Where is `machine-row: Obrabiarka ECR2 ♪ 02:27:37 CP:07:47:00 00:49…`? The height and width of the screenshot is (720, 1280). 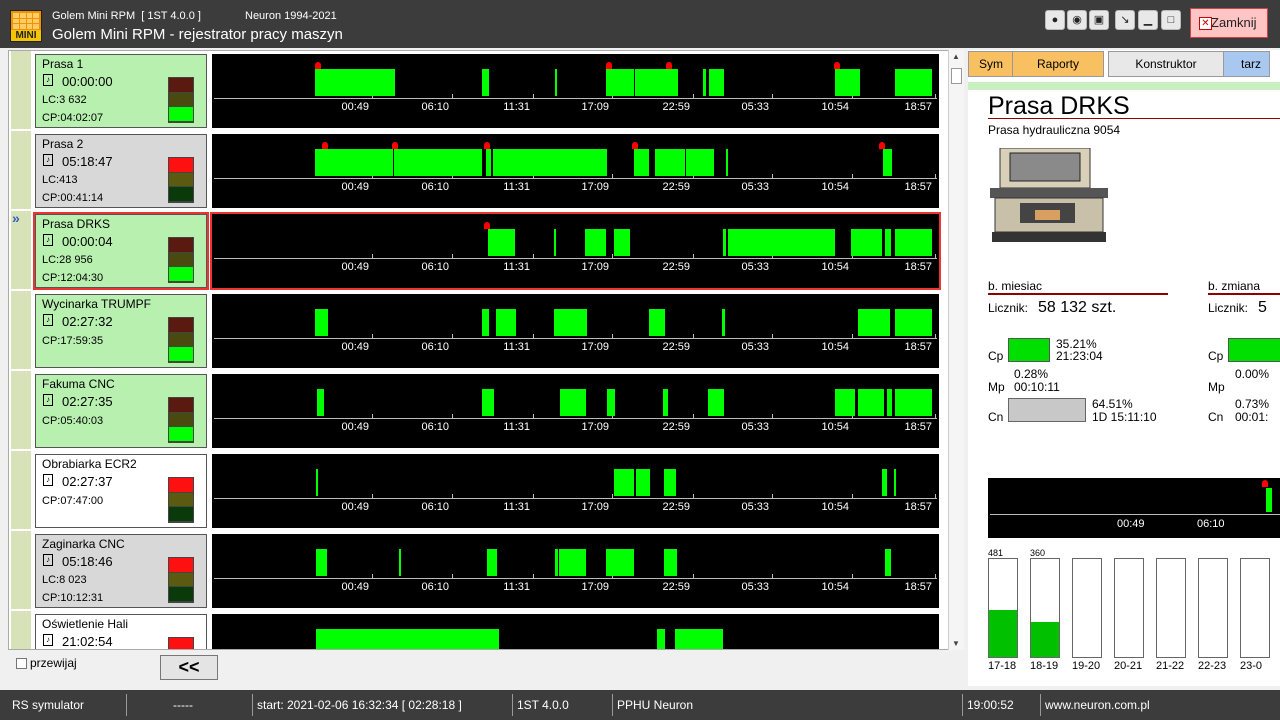 machine-row: Obrabiarka ECR2 ♪ 02:27:37 CP:07:47:00 00:49… is located at coordinates (479, 491).